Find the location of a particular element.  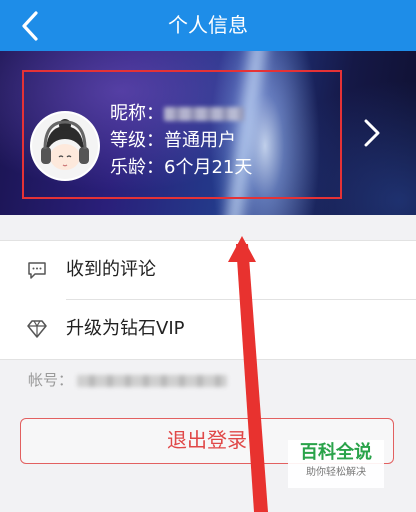

menu-item-label: 收到的评论 is located at coordinates (111, 269).